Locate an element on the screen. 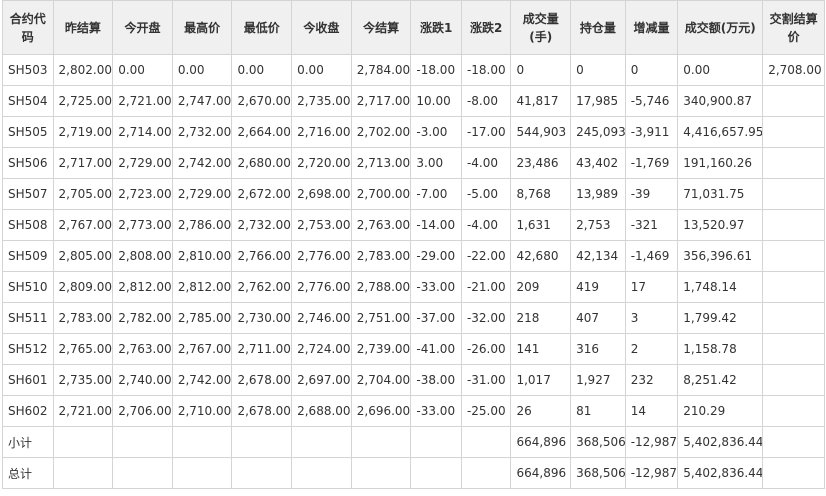 The height and width of the screenshot is (496, 826). table-cell: 2,721.00 is located at coordinates (83, 411).